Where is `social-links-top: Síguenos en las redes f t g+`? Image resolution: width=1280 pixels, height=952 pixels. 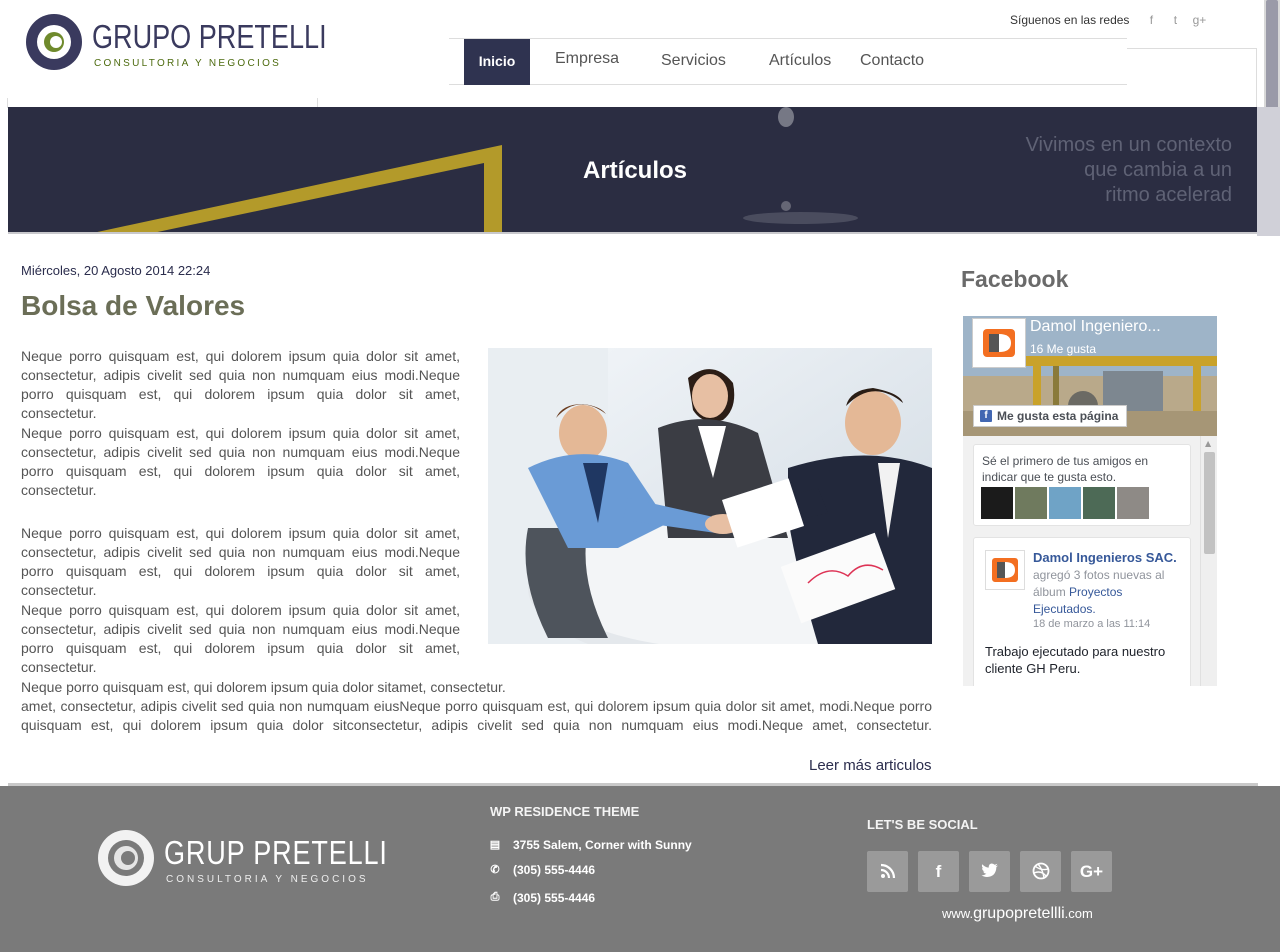 social-links-top: Síguenos en las redes f t g+ is located at coordinates (1110, 20).